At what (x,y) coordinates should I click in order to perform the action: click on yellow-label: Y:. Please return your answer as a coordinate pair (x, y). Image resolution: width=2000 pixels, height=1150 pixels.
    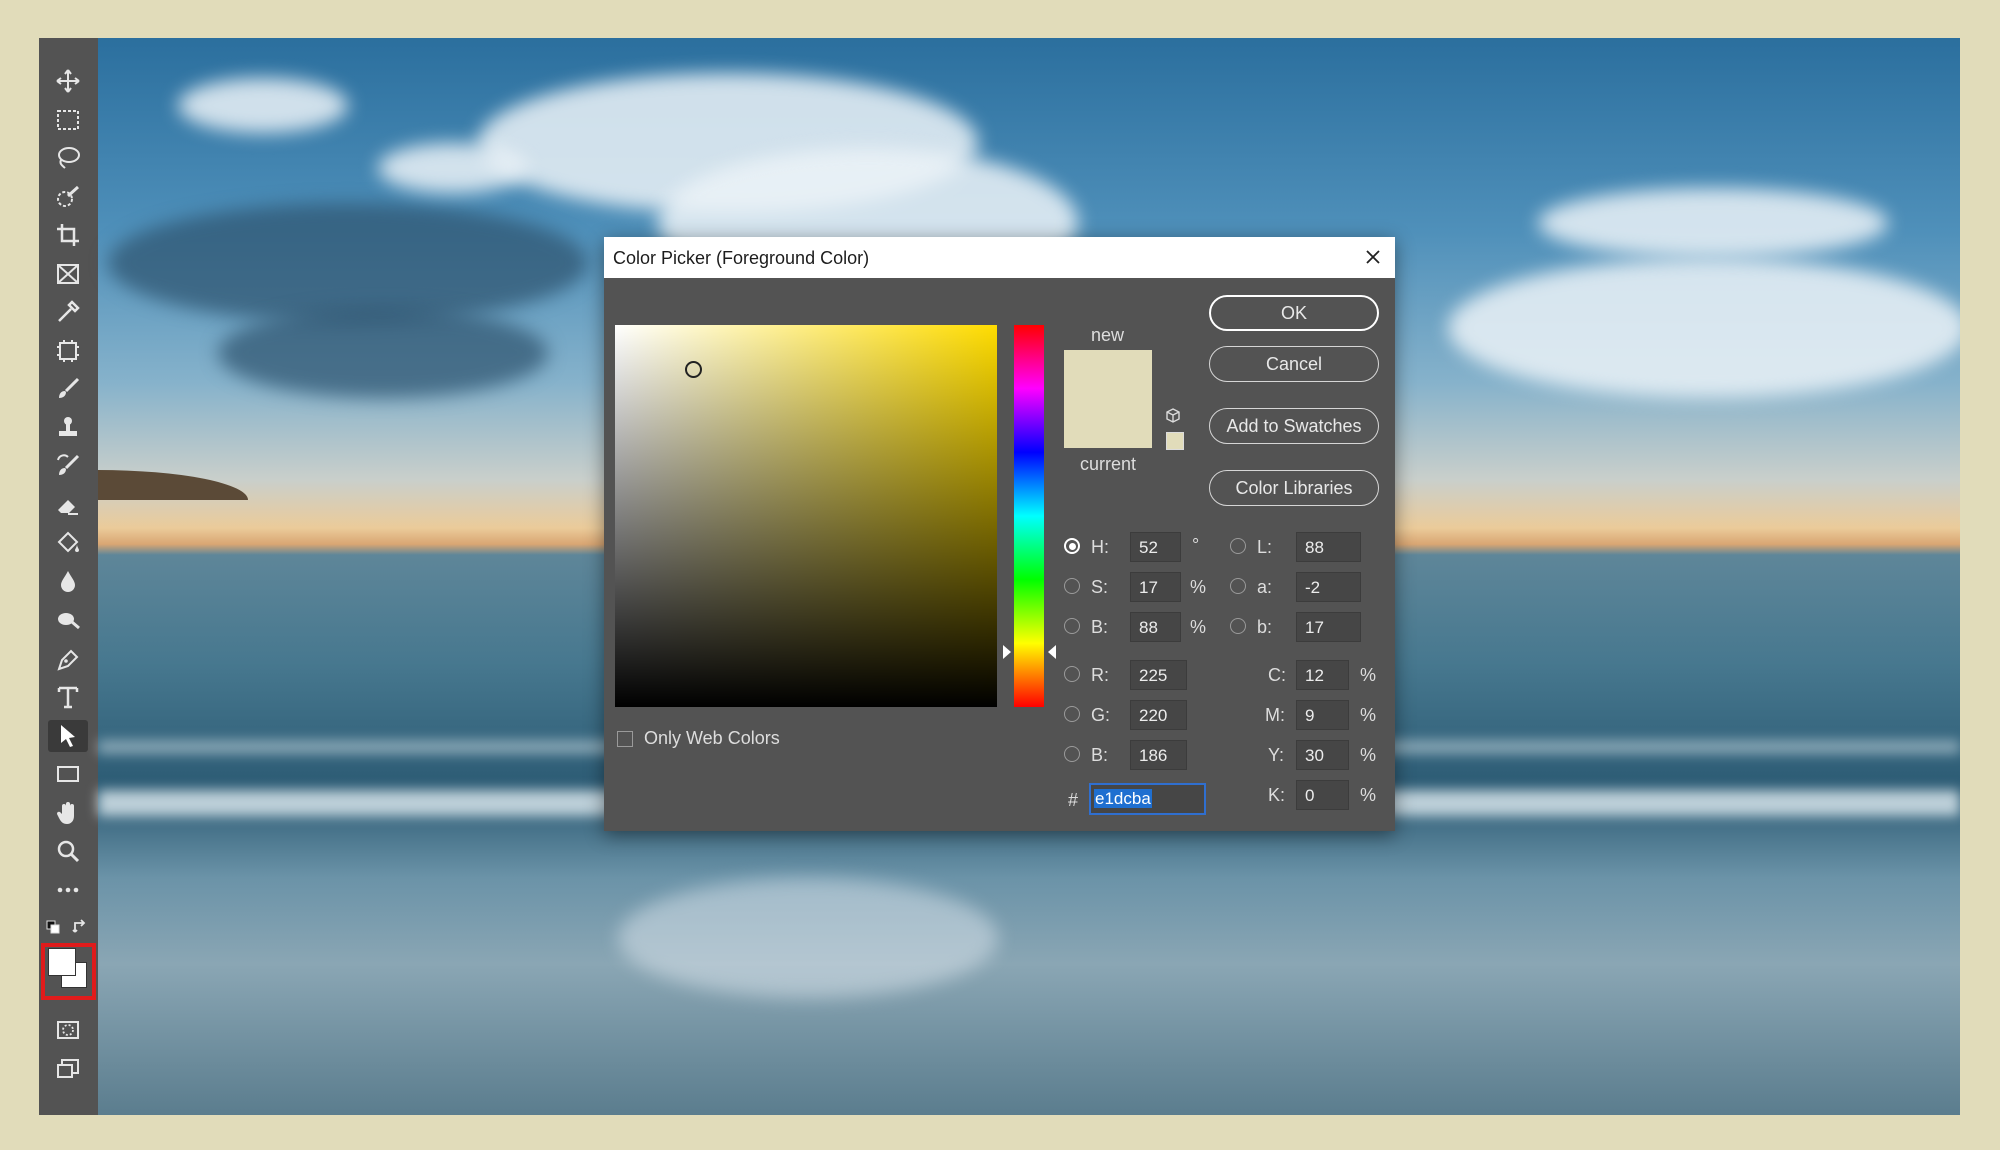
    Looking at the image, I should click on (1276, 755).